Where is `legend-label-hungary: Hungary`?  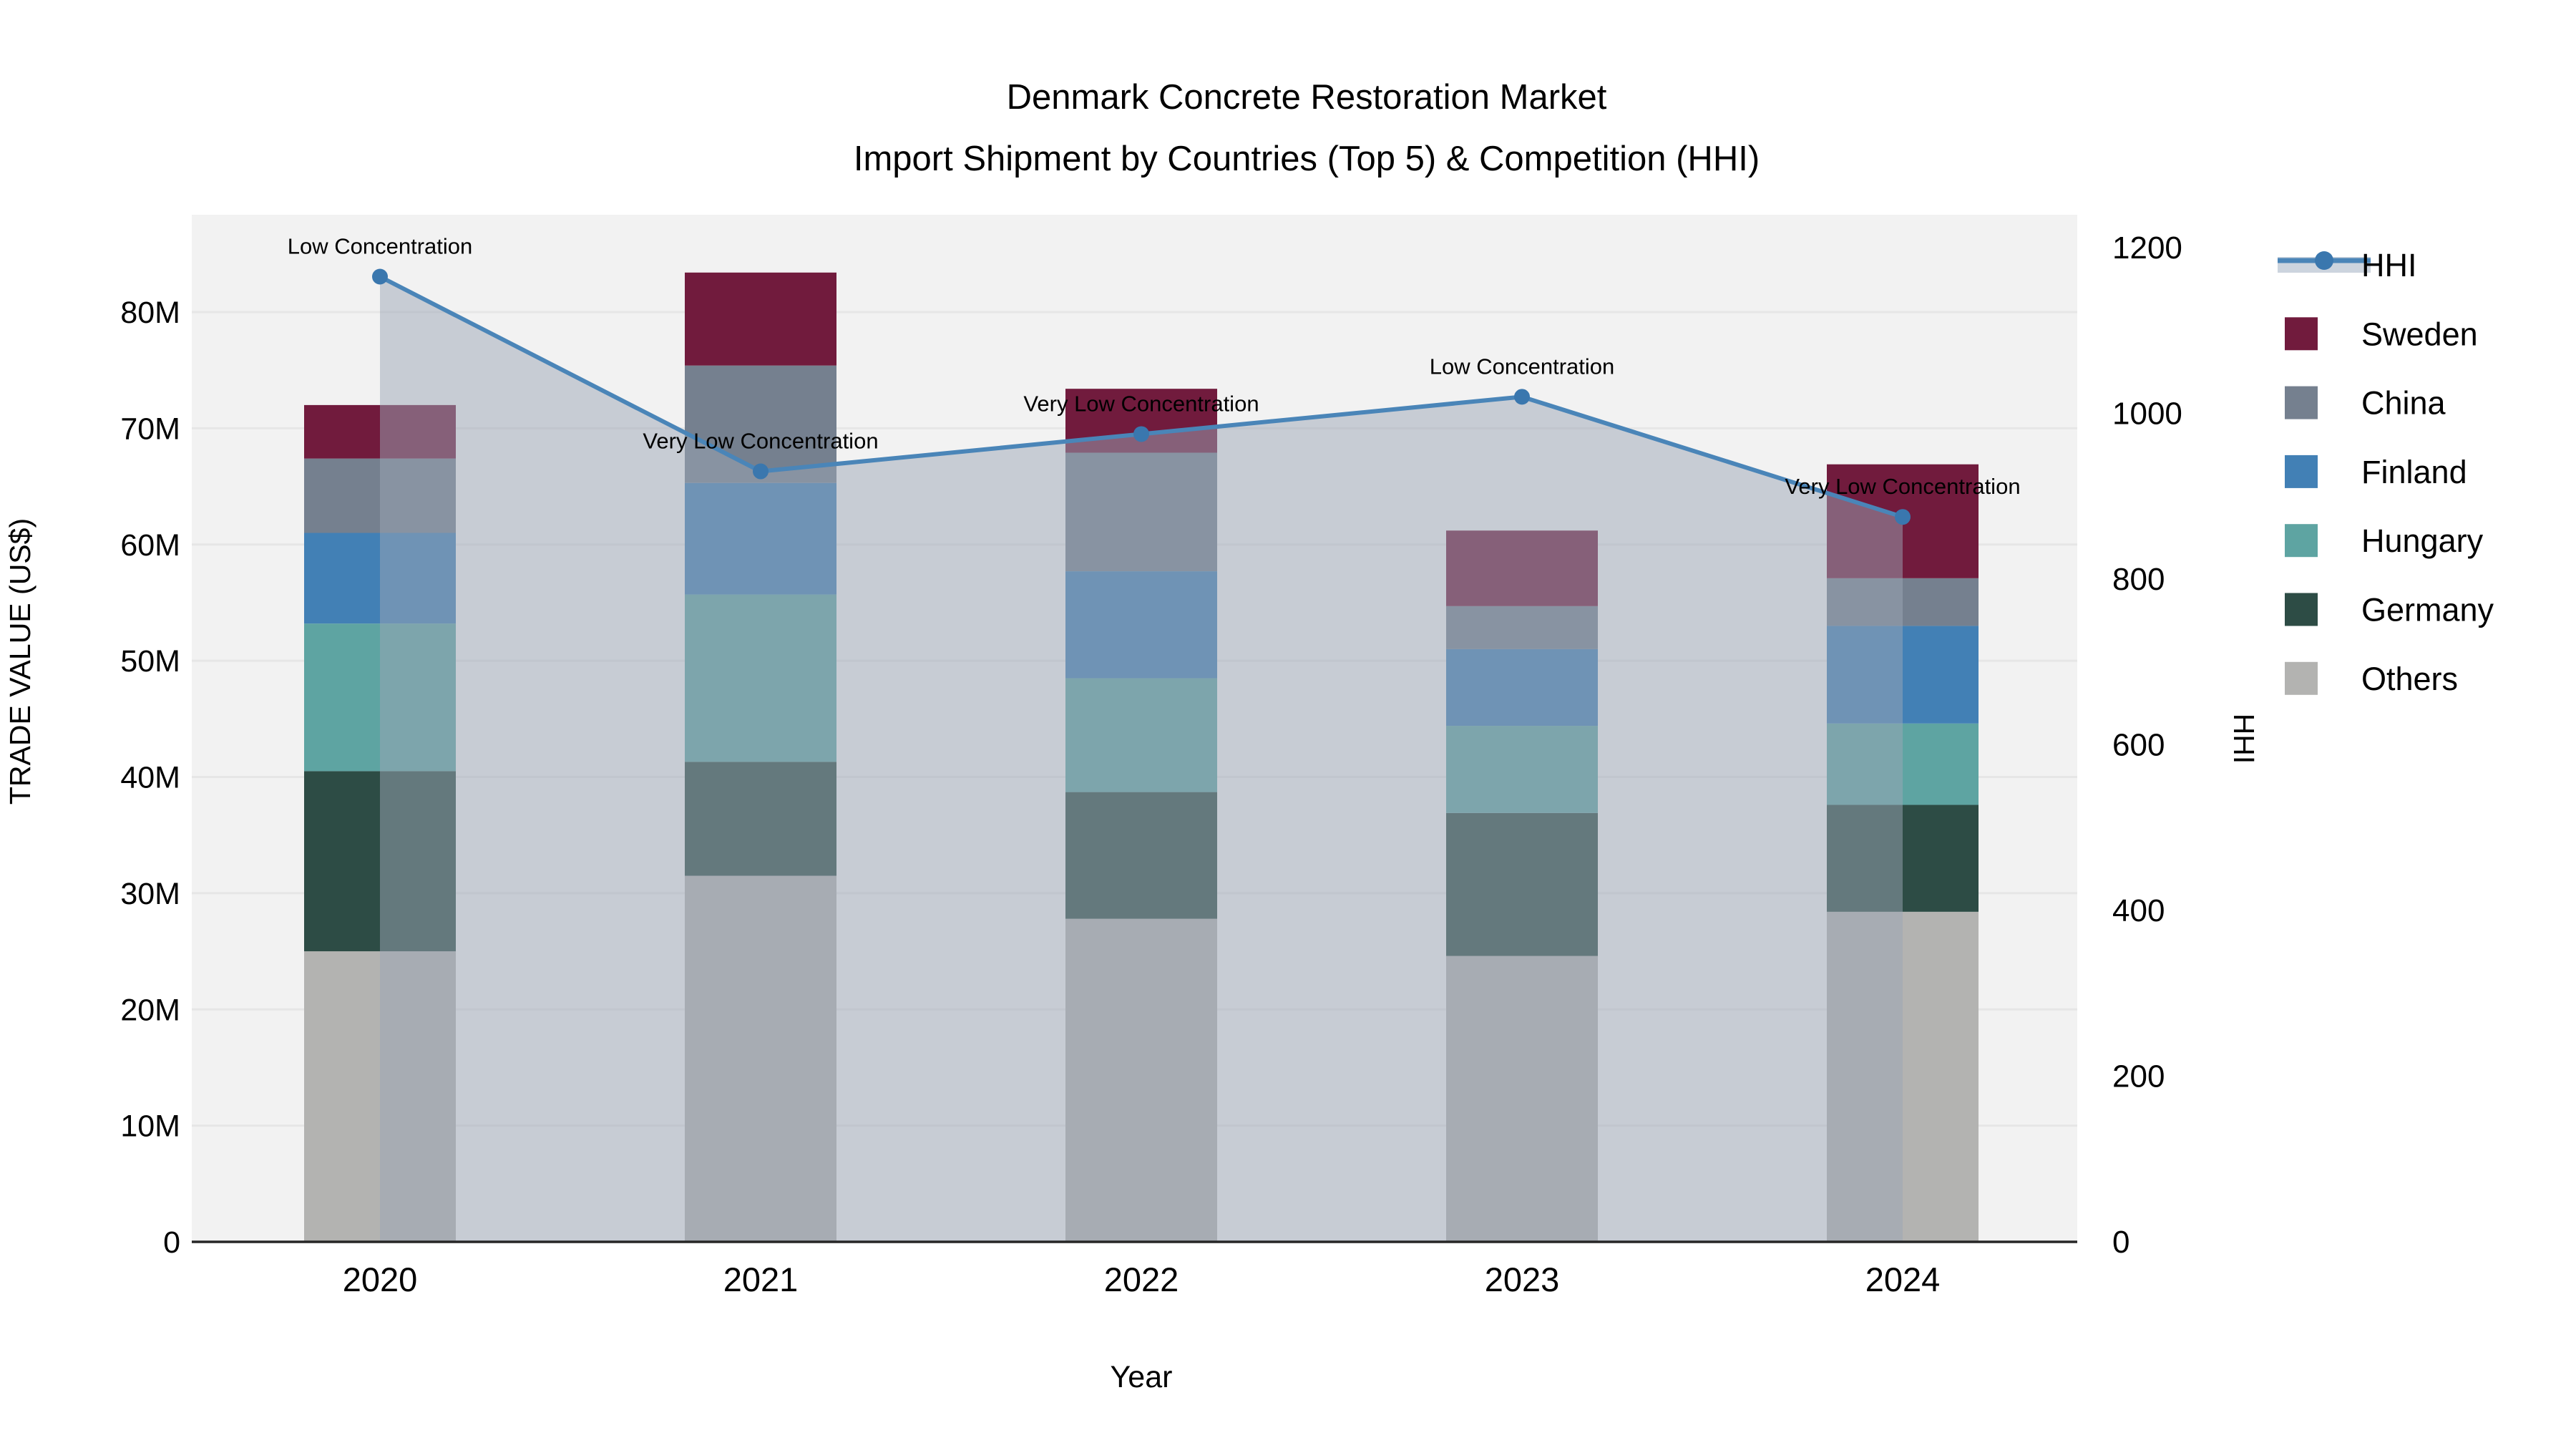
legend-label-hungary: Hungary is located at coordinates (2422, 541).